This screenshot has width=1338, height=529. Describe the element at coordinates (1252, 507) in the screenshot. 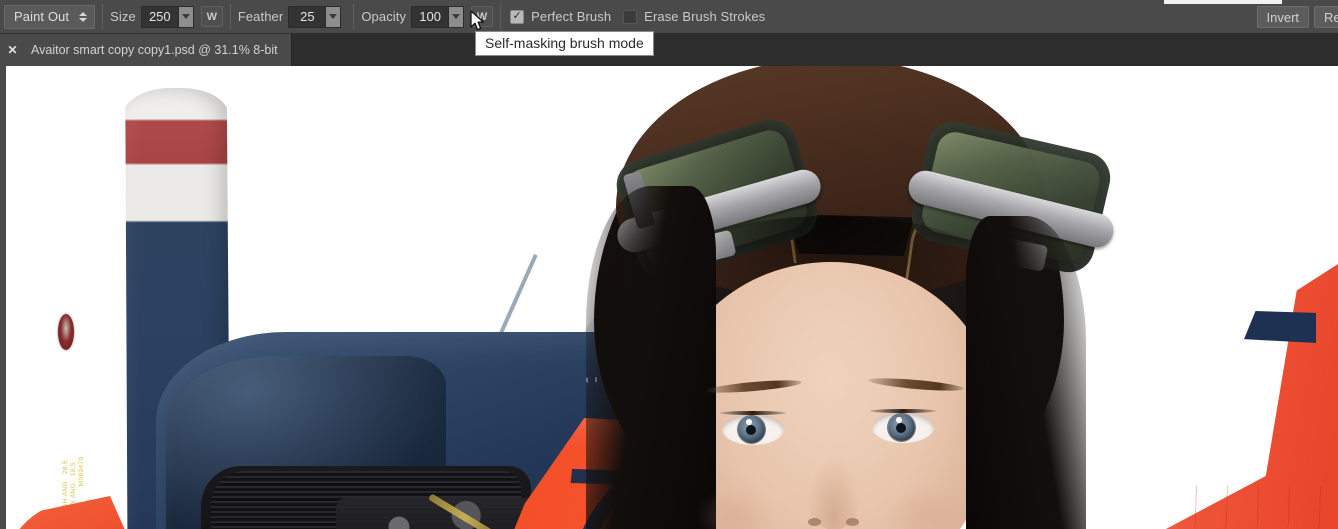

I see `tail-fin-seams` at that location.